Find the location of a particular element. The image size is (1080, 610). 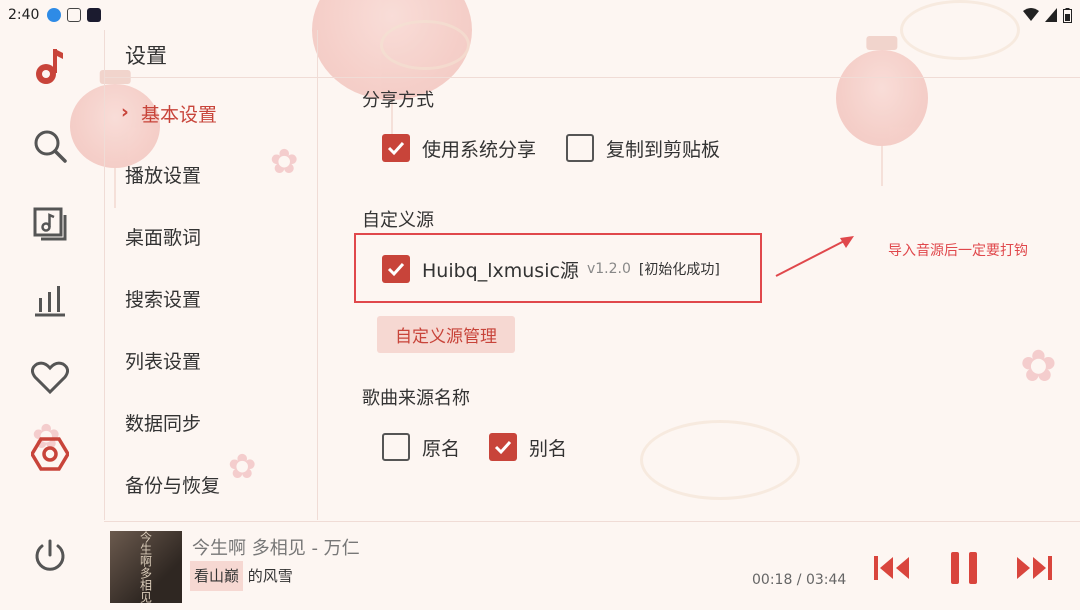

music-library-icon is located at coordinates (50, 224).